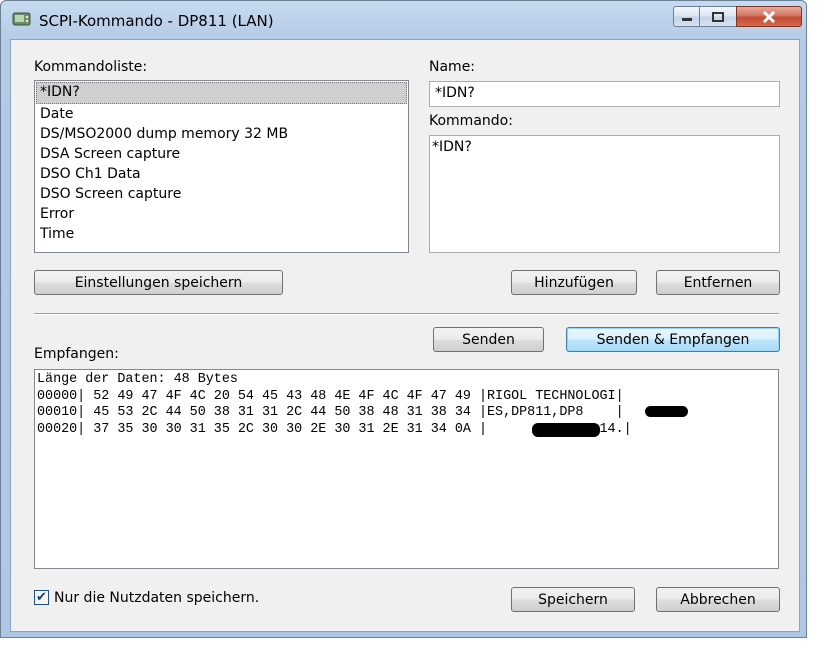 Image resolution: width=821 pixels, height=650 pixels. I want to click on checkmark-icon: ✔, so click(41, 597).